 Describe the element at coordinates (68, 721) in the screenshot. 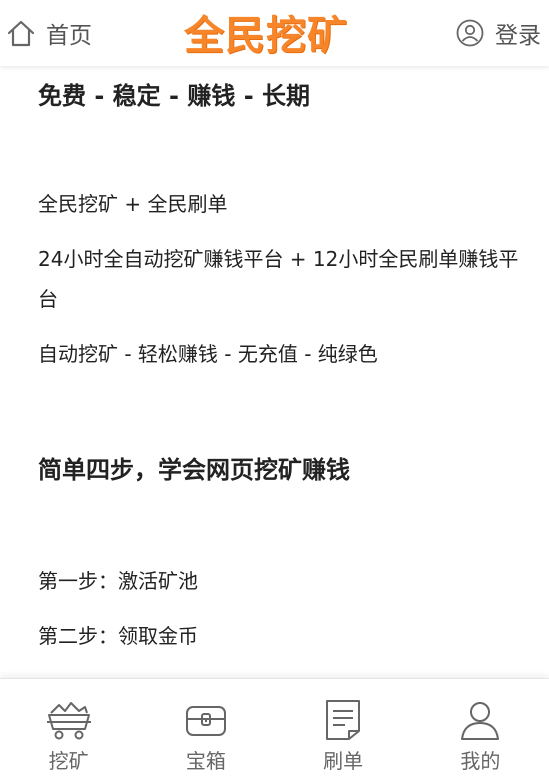

I see `mining-cart-icon` at that location.